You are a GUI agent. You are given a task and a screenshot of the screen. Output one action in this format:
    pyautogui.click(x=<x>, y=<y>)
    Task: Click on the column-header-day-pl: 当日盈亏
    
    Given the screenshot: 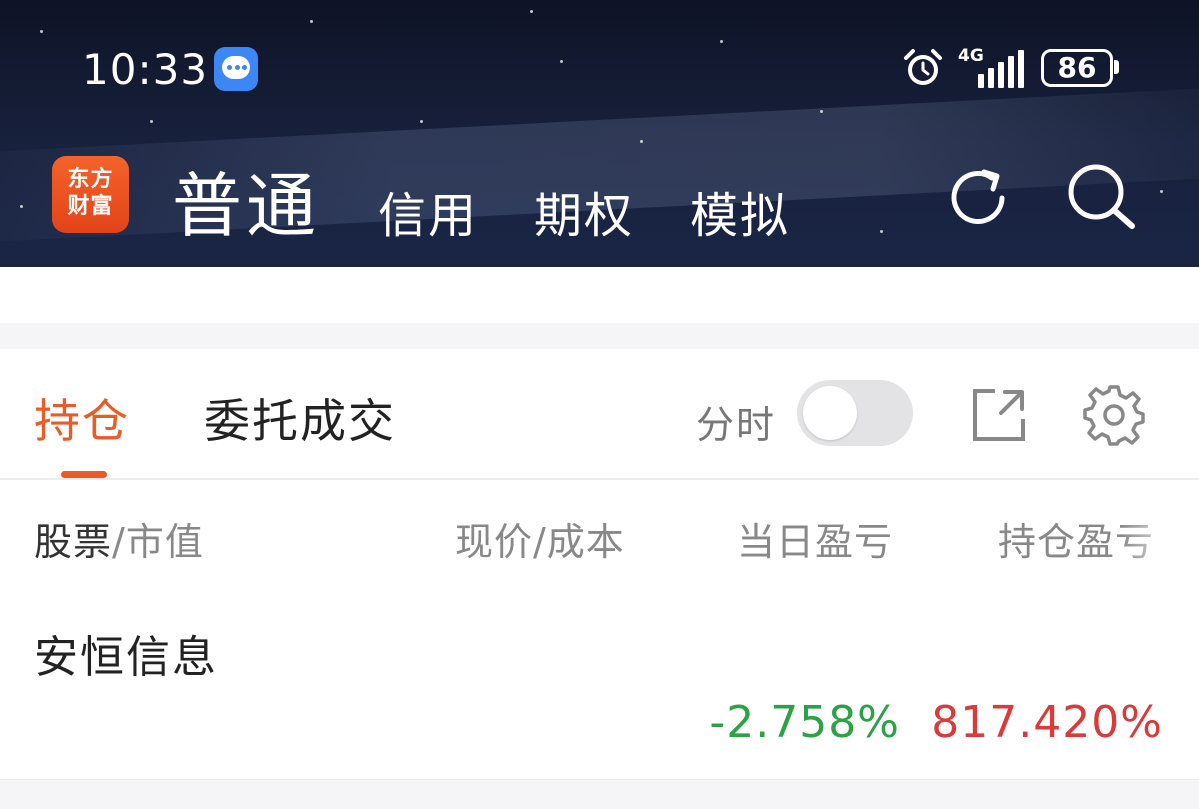 What is the action you would take?
    pyautogui.click(x=815, y=538)
    